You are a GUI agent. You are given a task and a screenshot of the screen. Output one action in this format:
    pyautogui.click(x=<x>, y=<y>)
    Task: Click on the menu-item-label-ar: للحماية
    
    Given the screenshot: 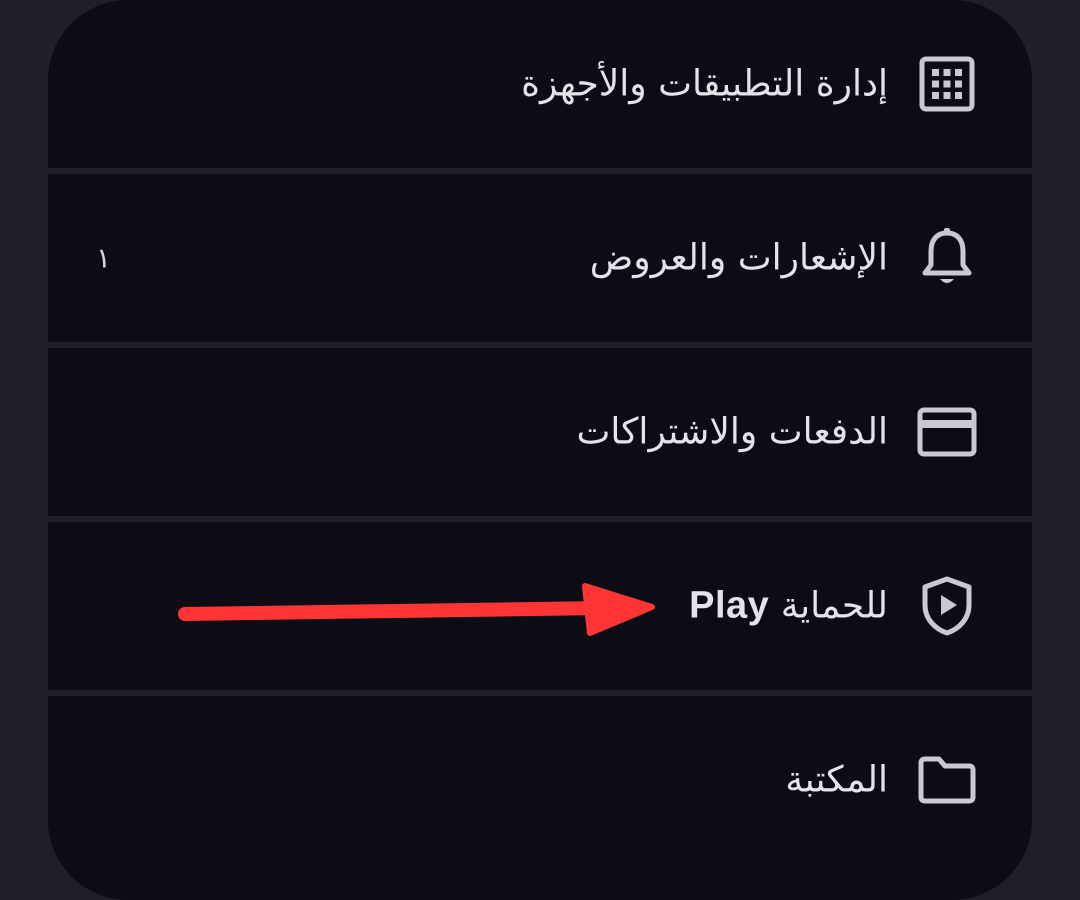 What is the action you would take?
    pyautogui.click(x=834, y=606)
    